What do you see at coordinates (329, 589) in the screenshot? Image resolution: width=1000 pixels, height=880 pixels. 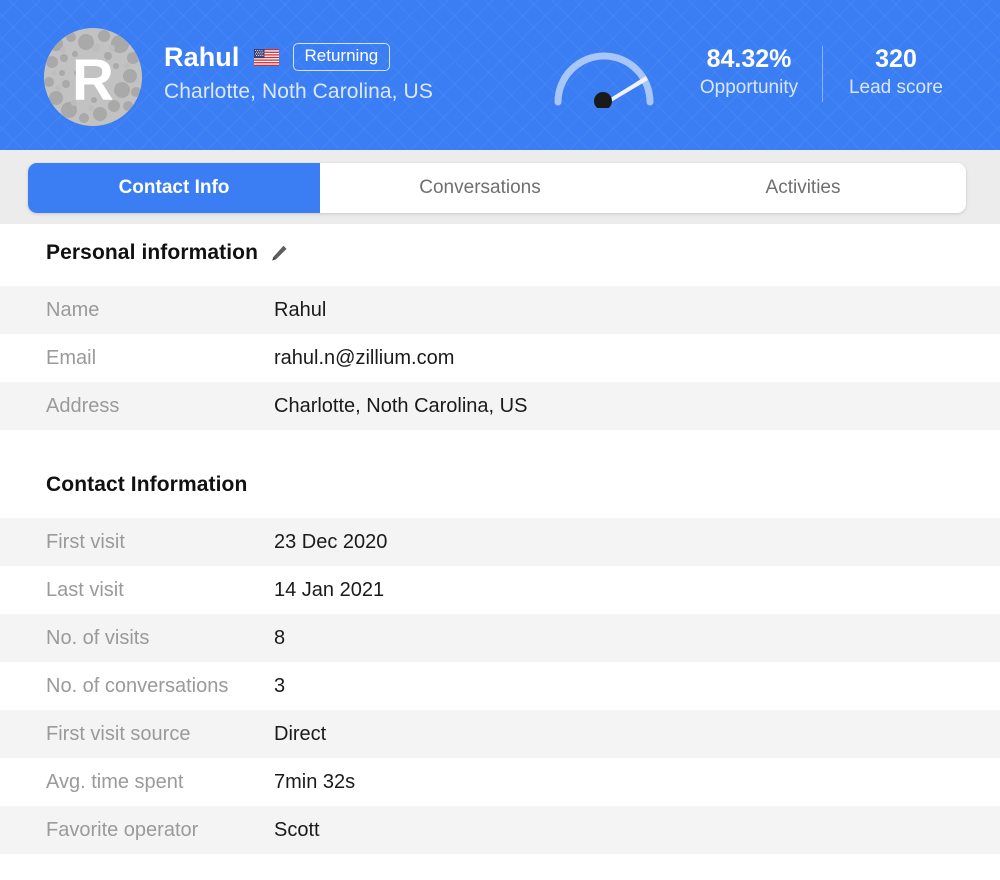 I see `row-value: 14 Jan 2021` at bounding box center [329, 589].